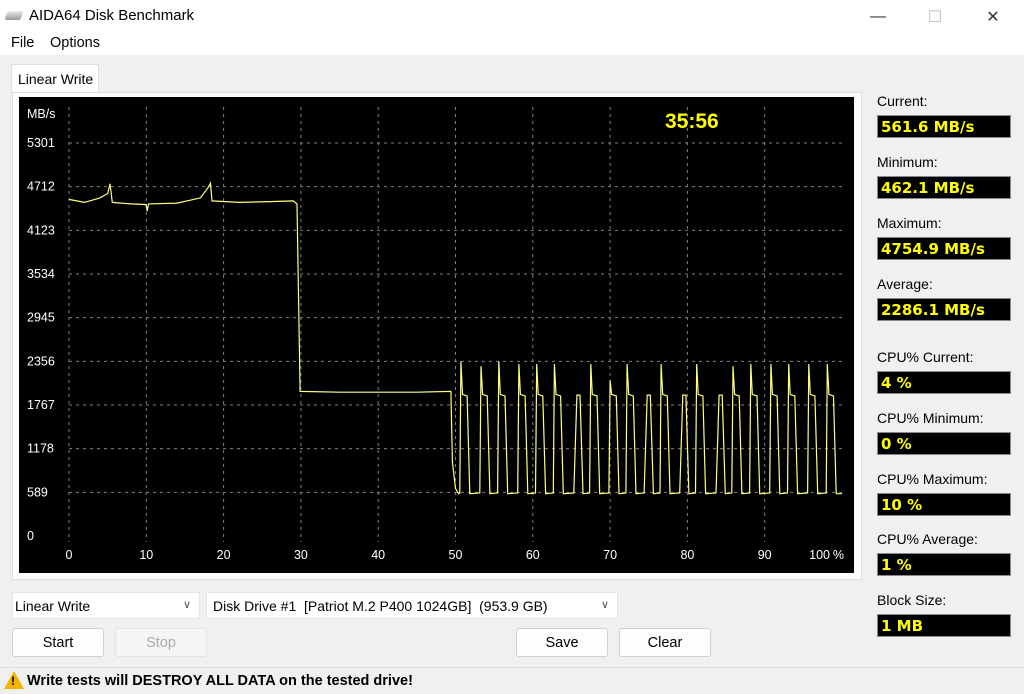  What do you see at coordinates (112, 15) in the screenshot?
I see `window-title: AIDA64 Disk Benchmark` at bounding box center [112, 15].